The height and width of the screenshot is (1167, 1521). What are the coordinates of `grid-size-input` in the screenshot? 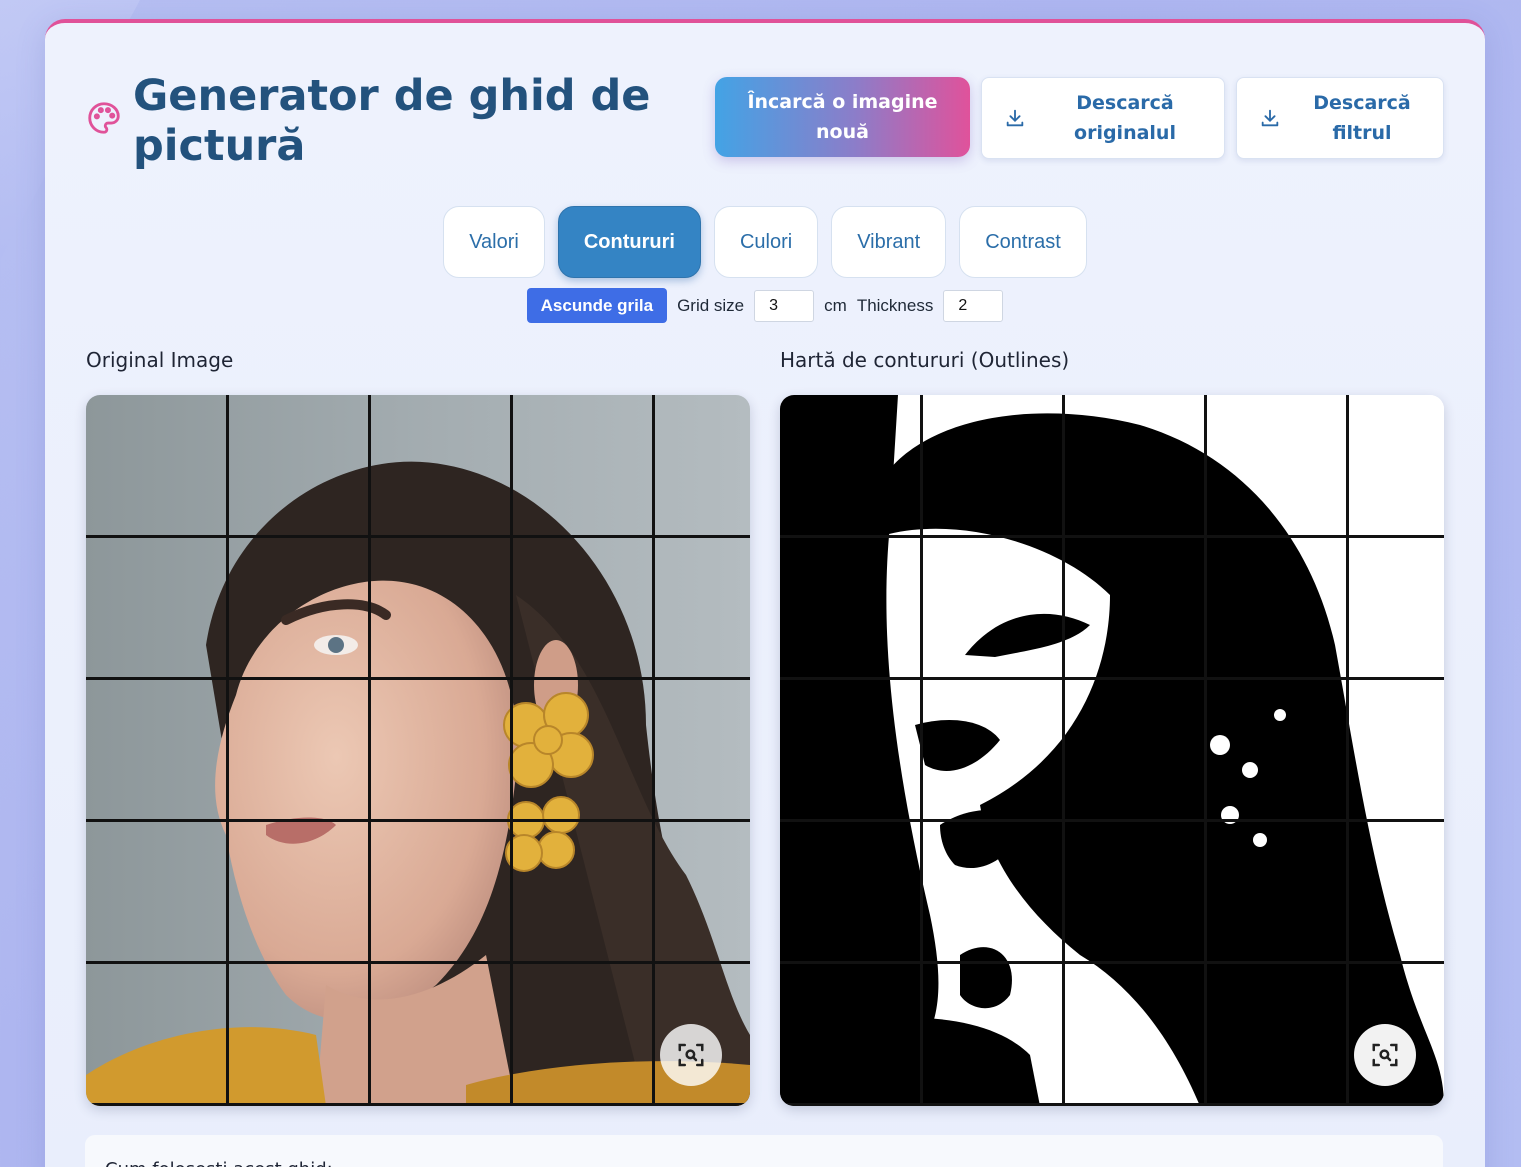 It's located at (784, 305).